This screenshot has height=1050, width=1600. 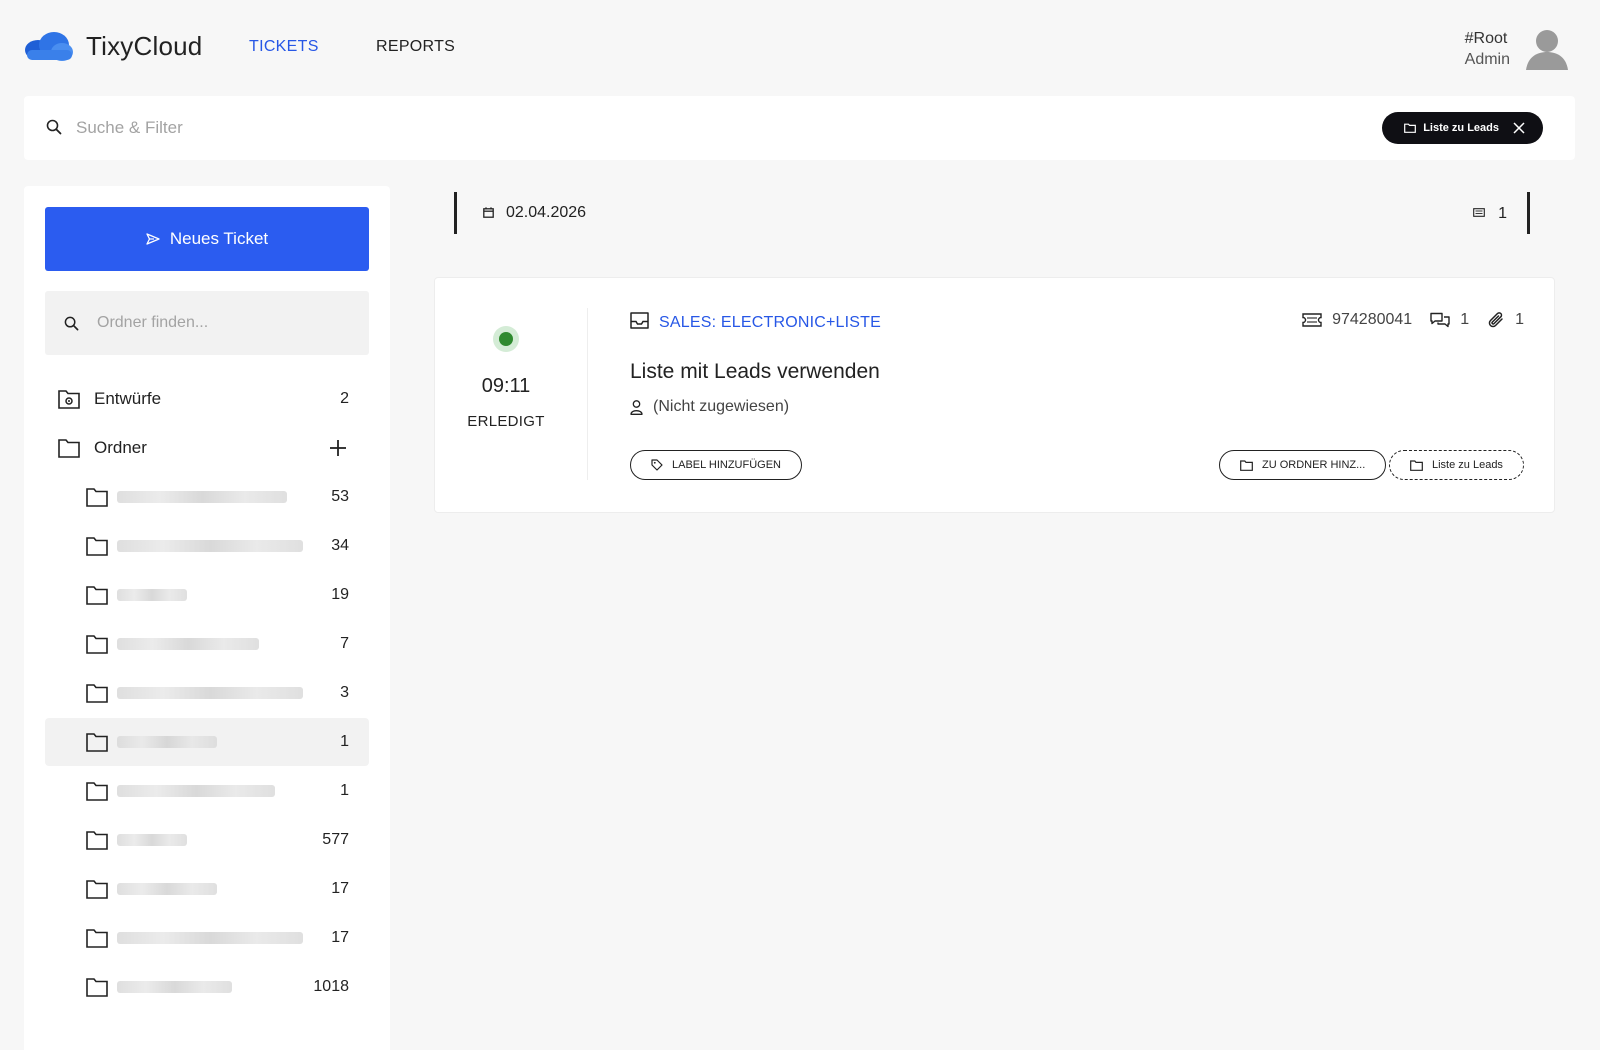 What do you see at coordinates (128, 398) in the screenshot?
I see `drafts-label: Entwürfe` at bounding box center [128, 398].